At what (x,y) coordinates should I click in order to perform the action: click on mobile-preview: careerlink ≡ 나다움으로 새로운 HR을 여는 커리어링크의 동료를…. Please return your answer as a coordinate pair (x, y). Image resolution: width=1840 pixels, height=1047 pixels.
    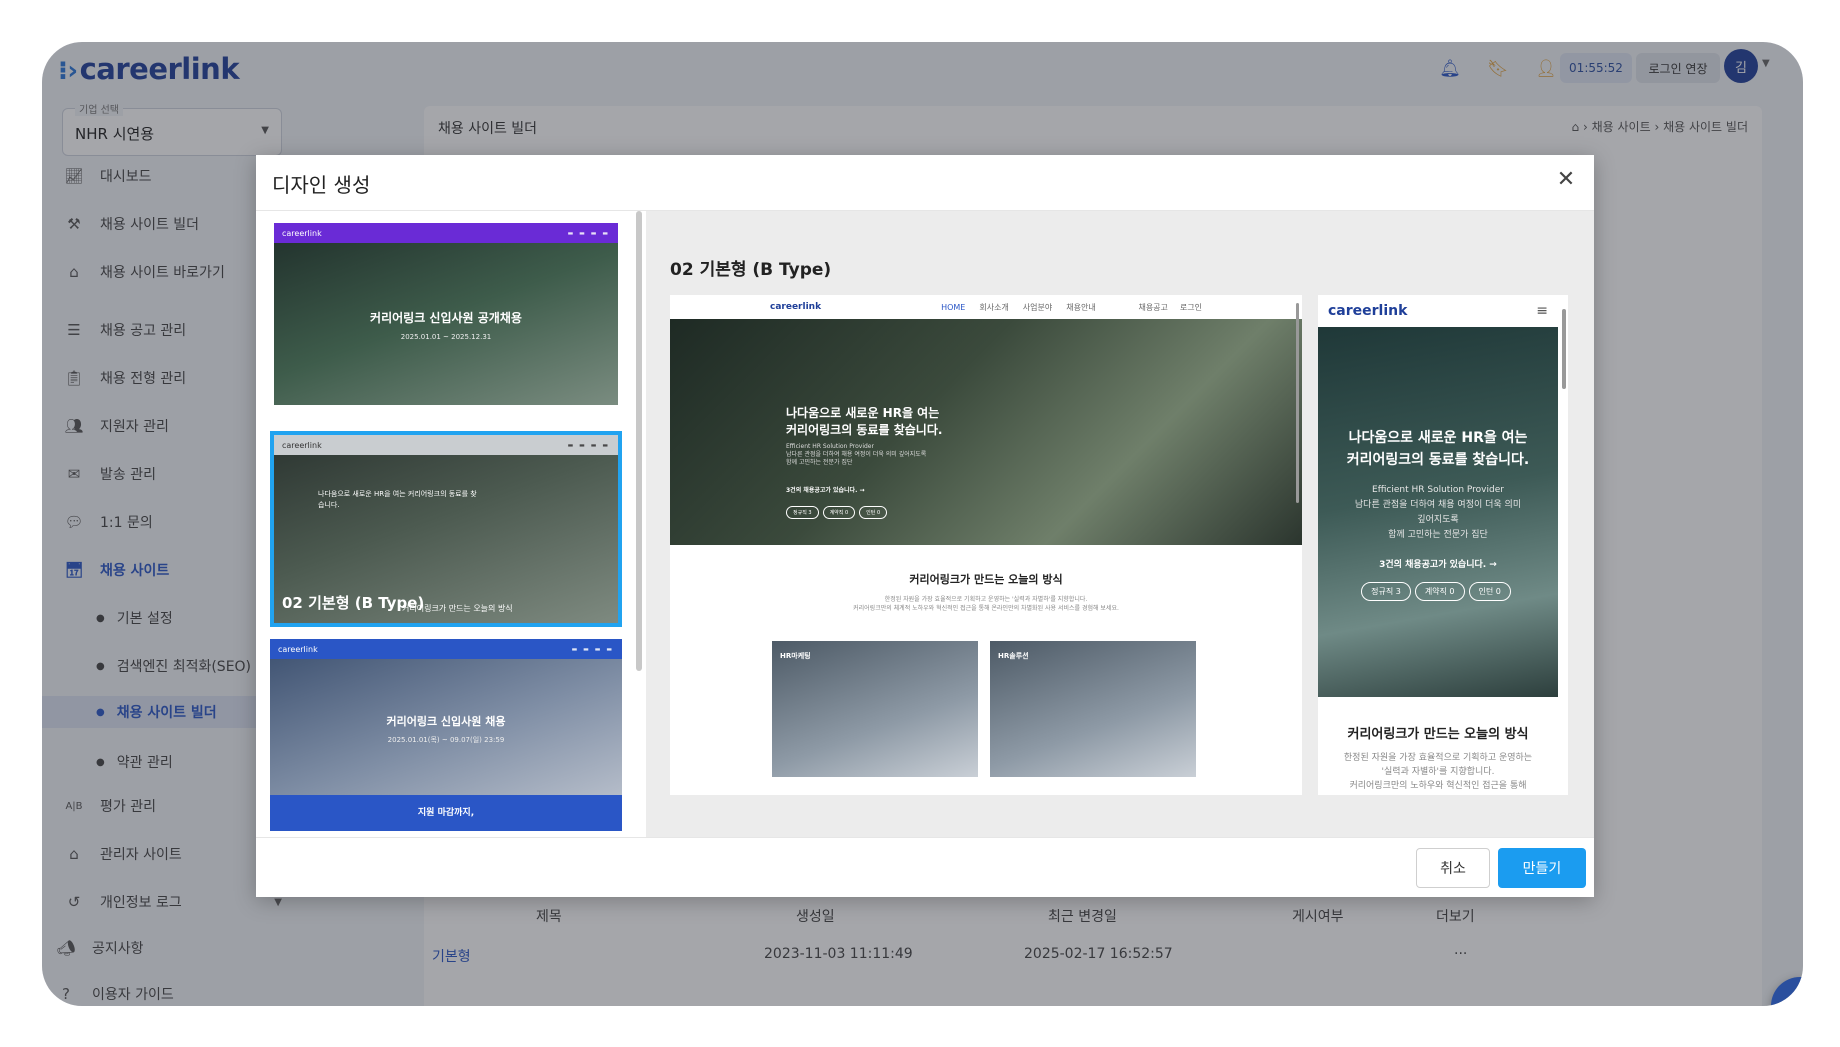
    Looking at the image, I should click on (1443, 545).